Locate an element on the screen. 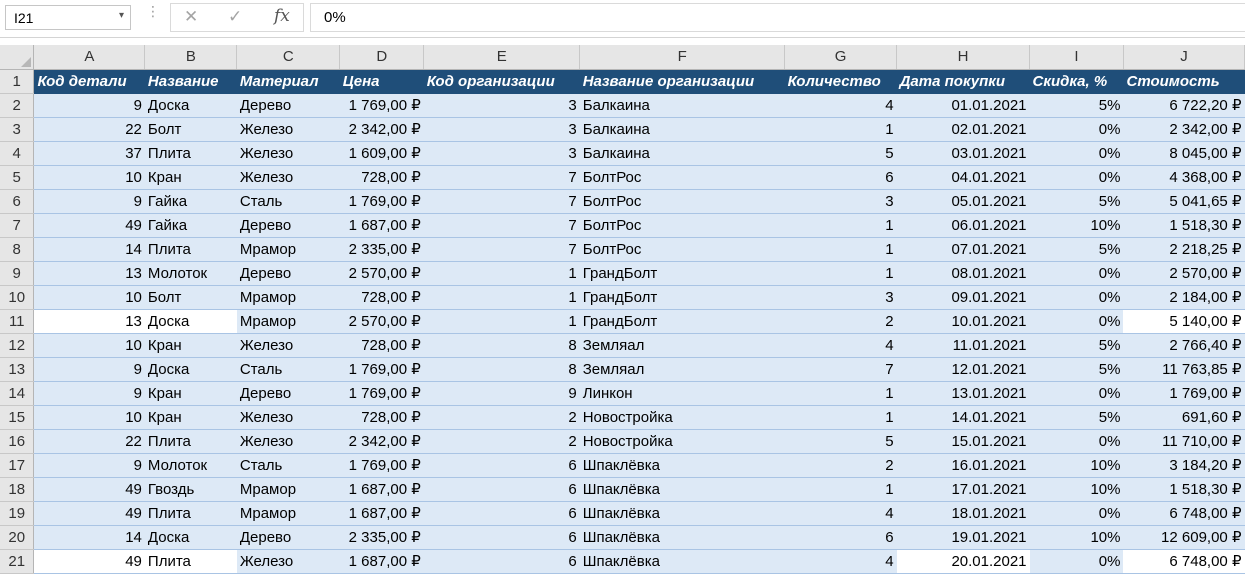 The height and width of the screenshot is (583, 1245). cell-a2: 9 is located at coordinates (89, 105).